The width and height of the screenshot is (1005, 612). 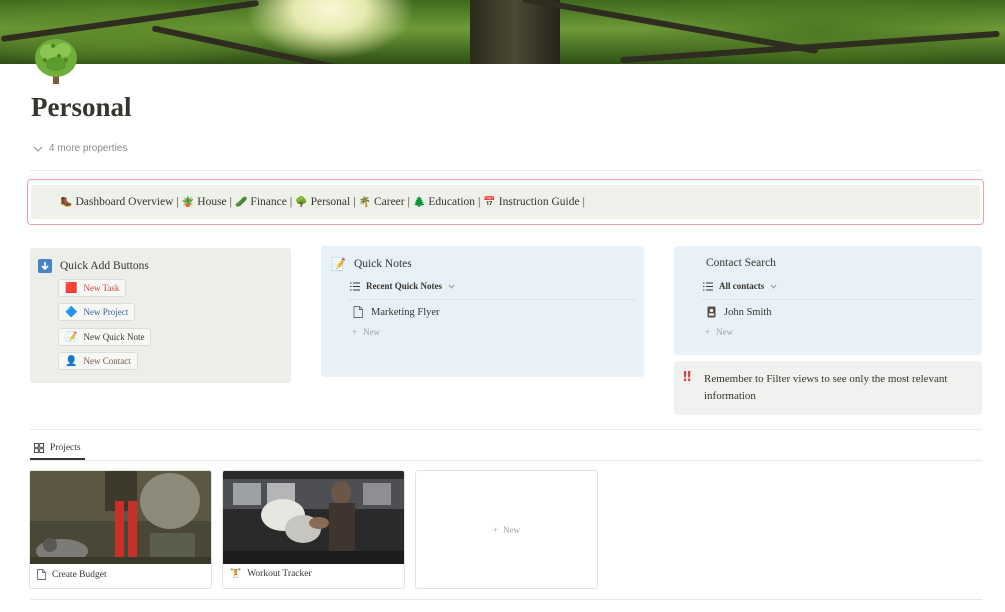 What do you see at coordinates (56, 61) in the screenshot?
I see `tree-page-icon` at bounding box center [56, 61].